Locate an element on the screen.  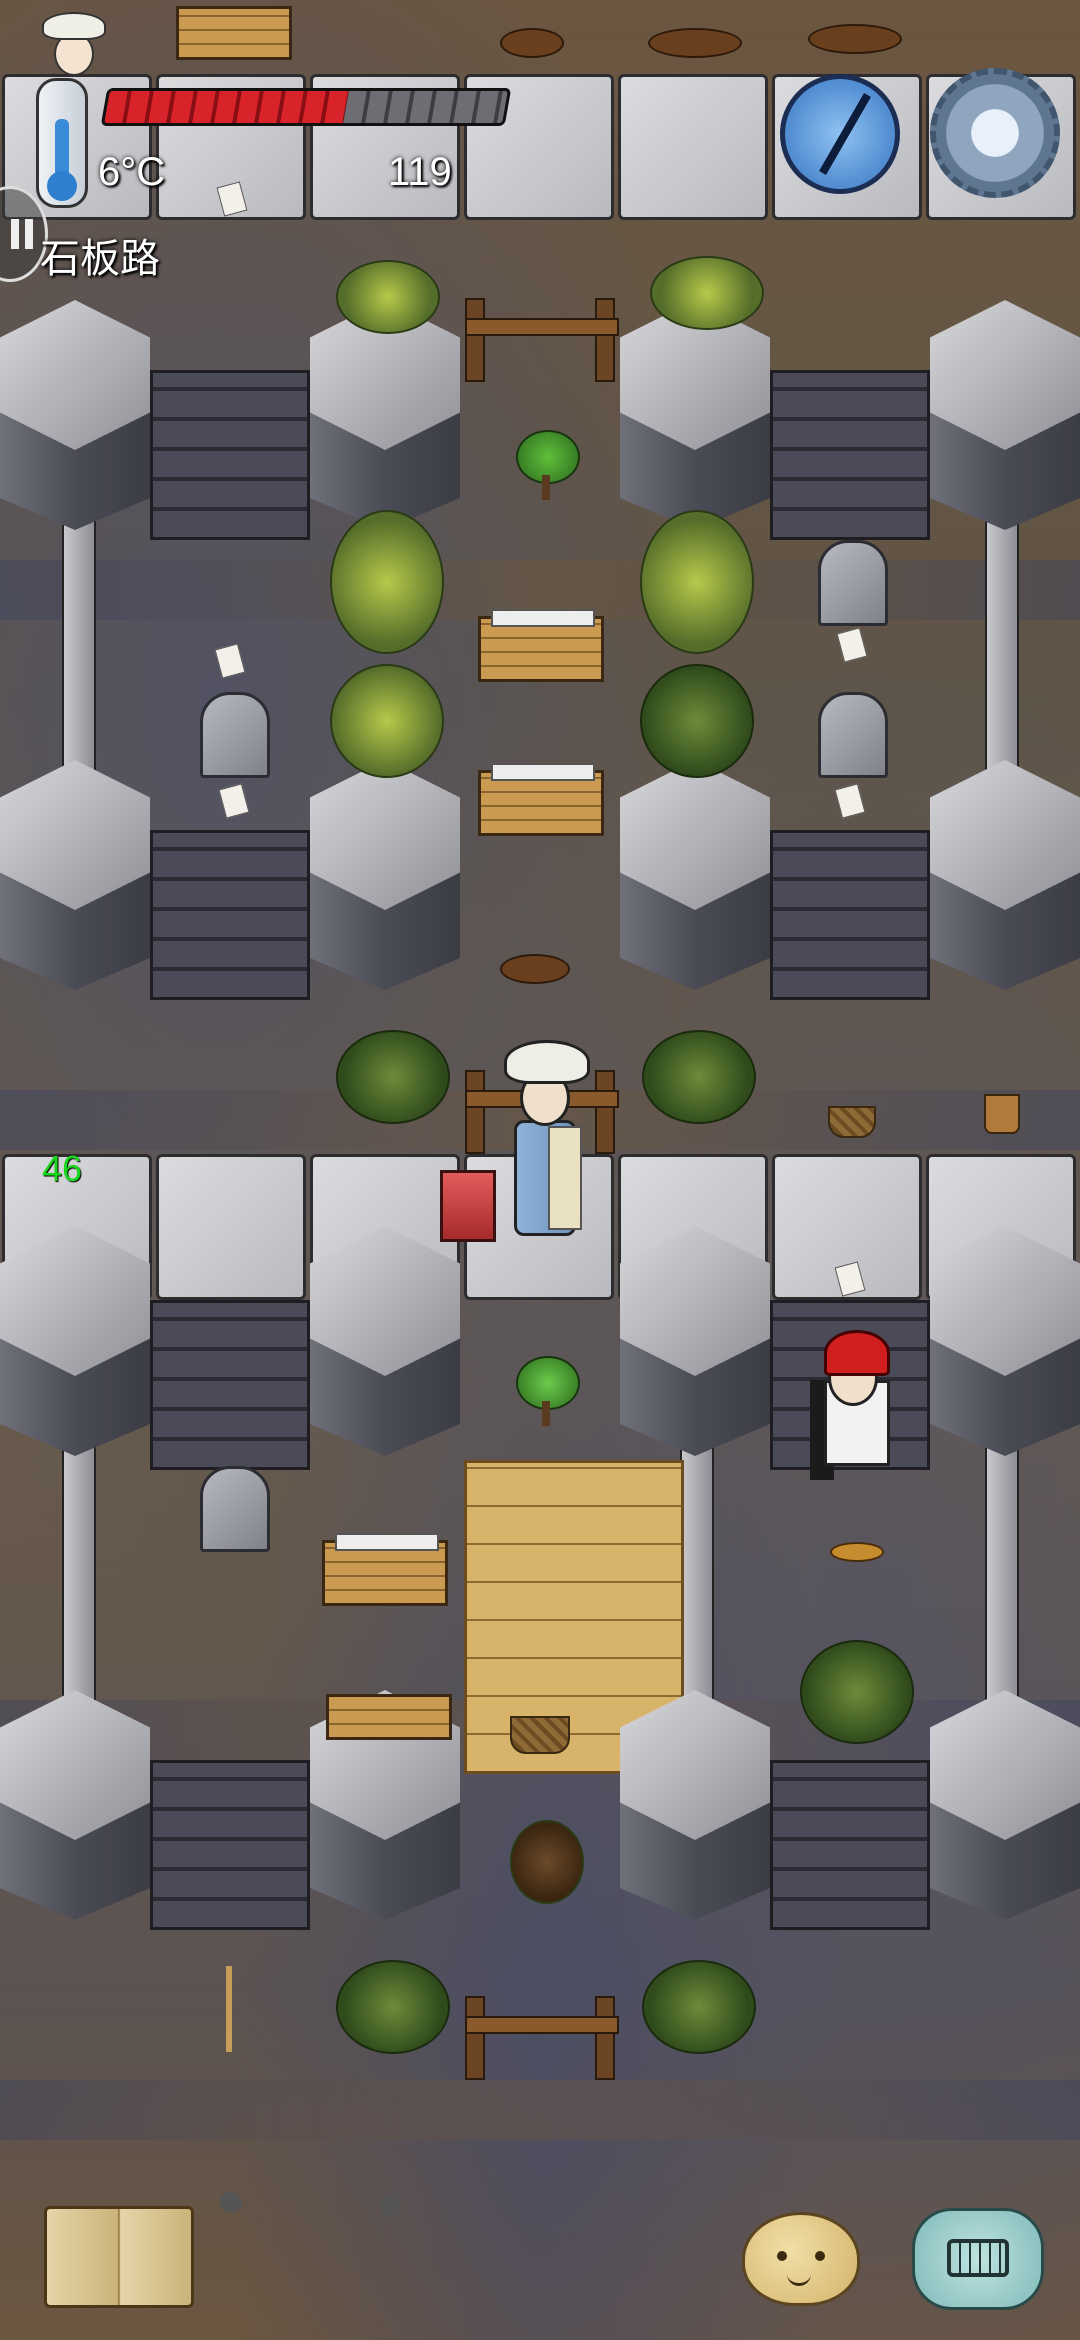
emote-button is located at coordinates (801, 2259).